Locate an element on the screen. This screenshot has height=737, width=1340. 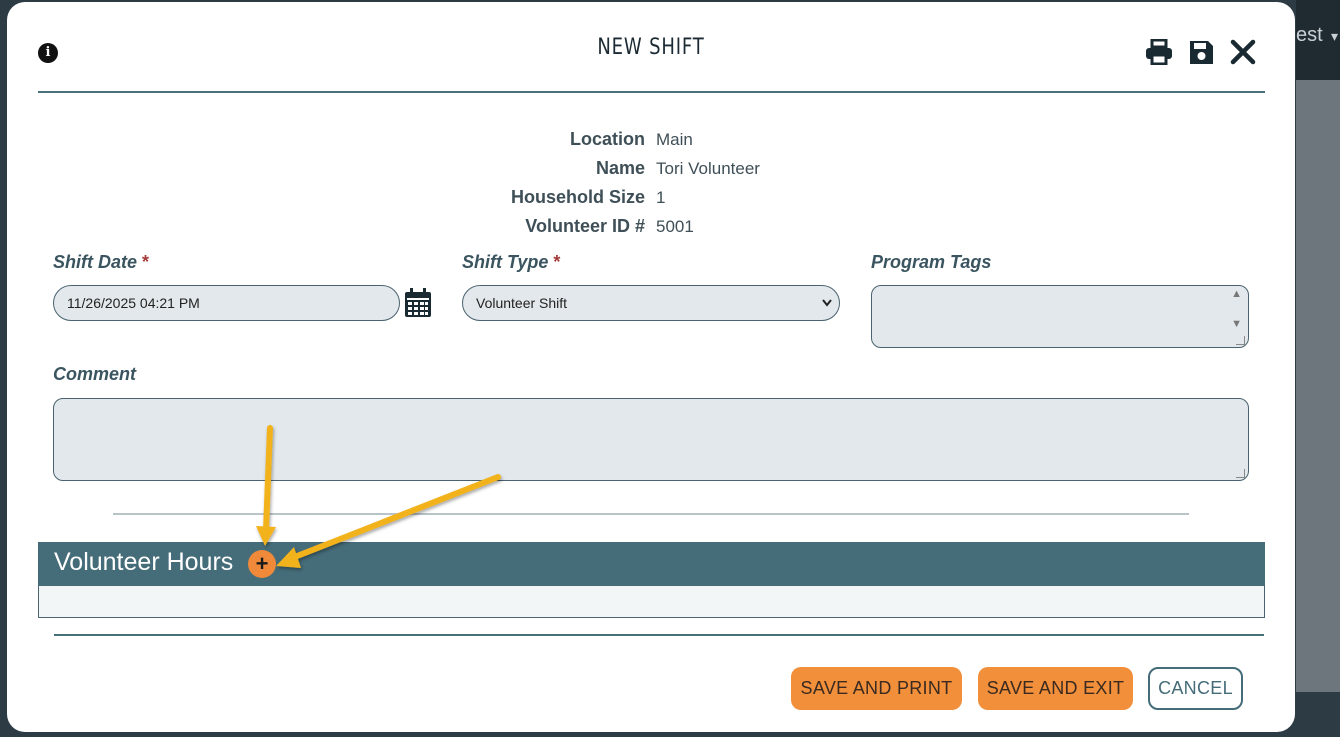
annotation-arrow-diagonal is located at coordinates (388, 521).